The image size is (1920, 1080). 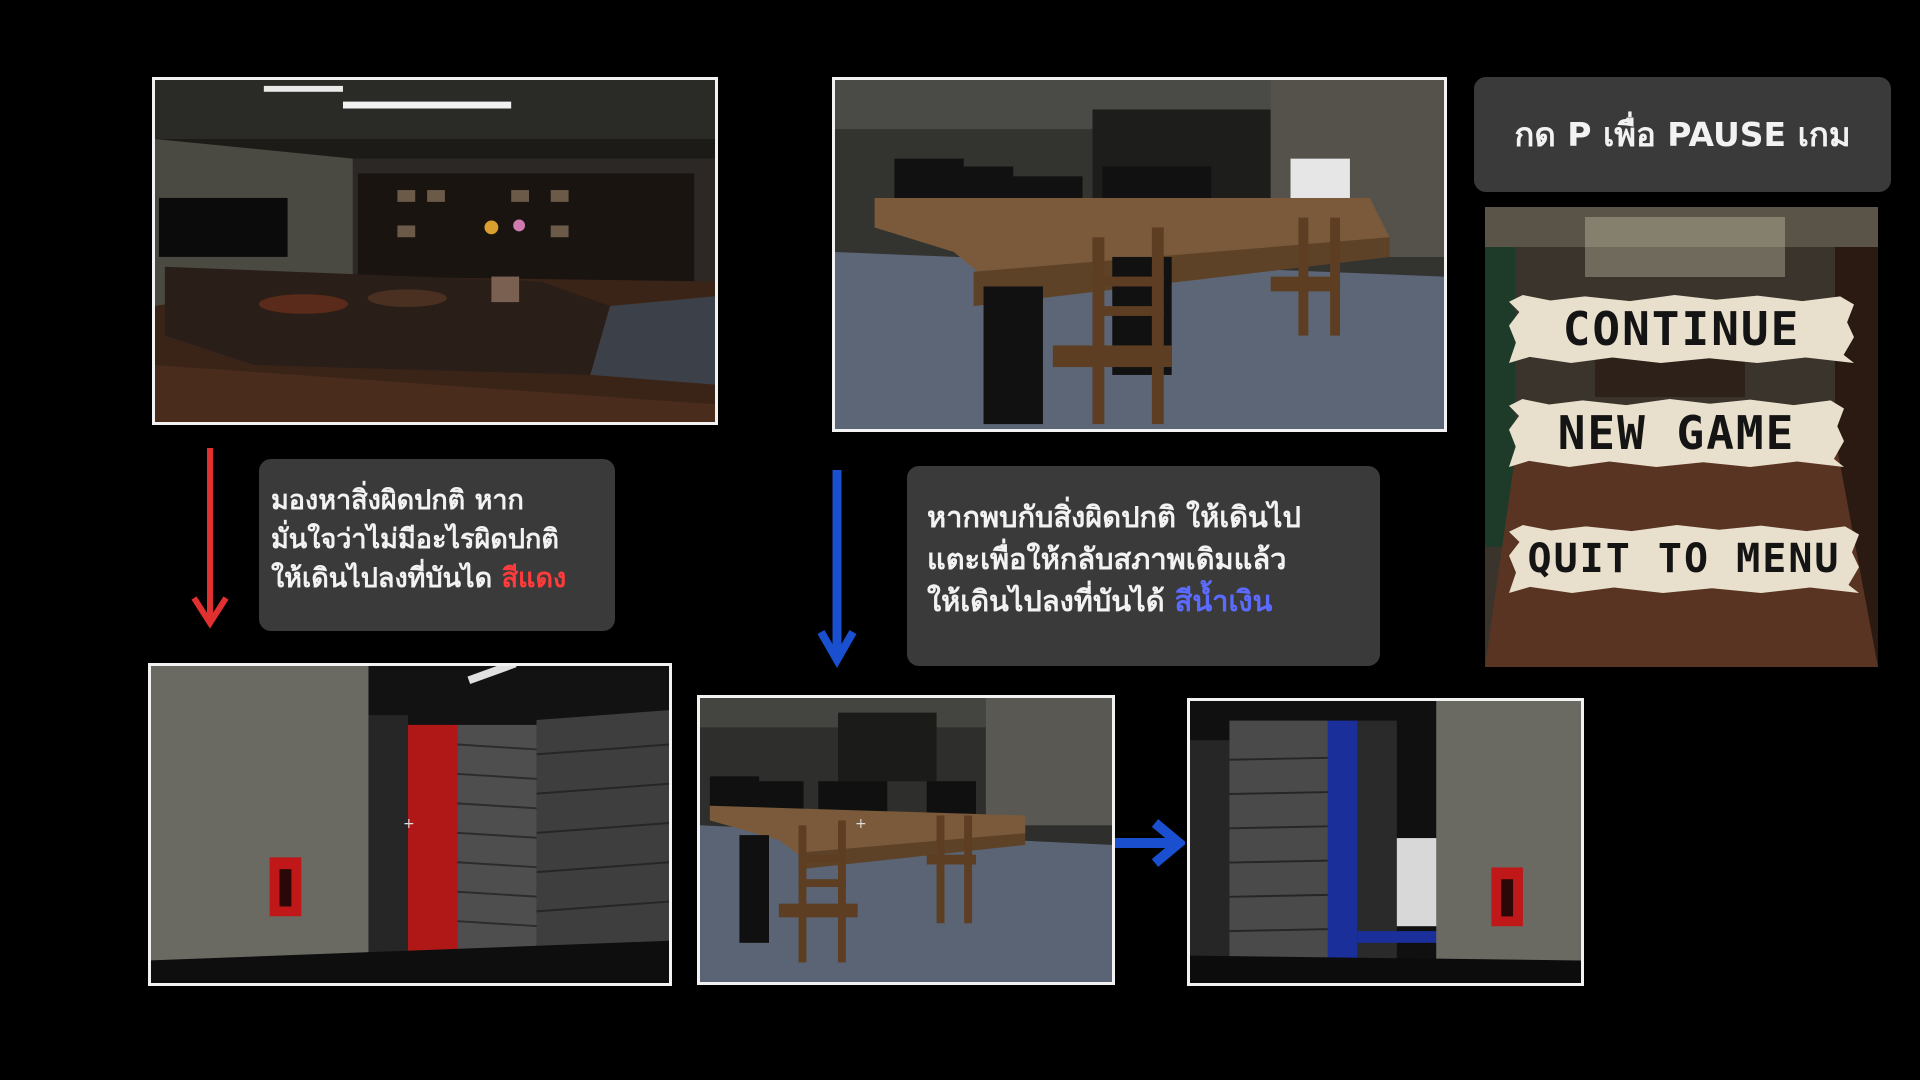 What do you see at coordinates (1385, 842) in the screenshot?
I see `blue-stairs-screenshot` at bounding box center [1385, 842].